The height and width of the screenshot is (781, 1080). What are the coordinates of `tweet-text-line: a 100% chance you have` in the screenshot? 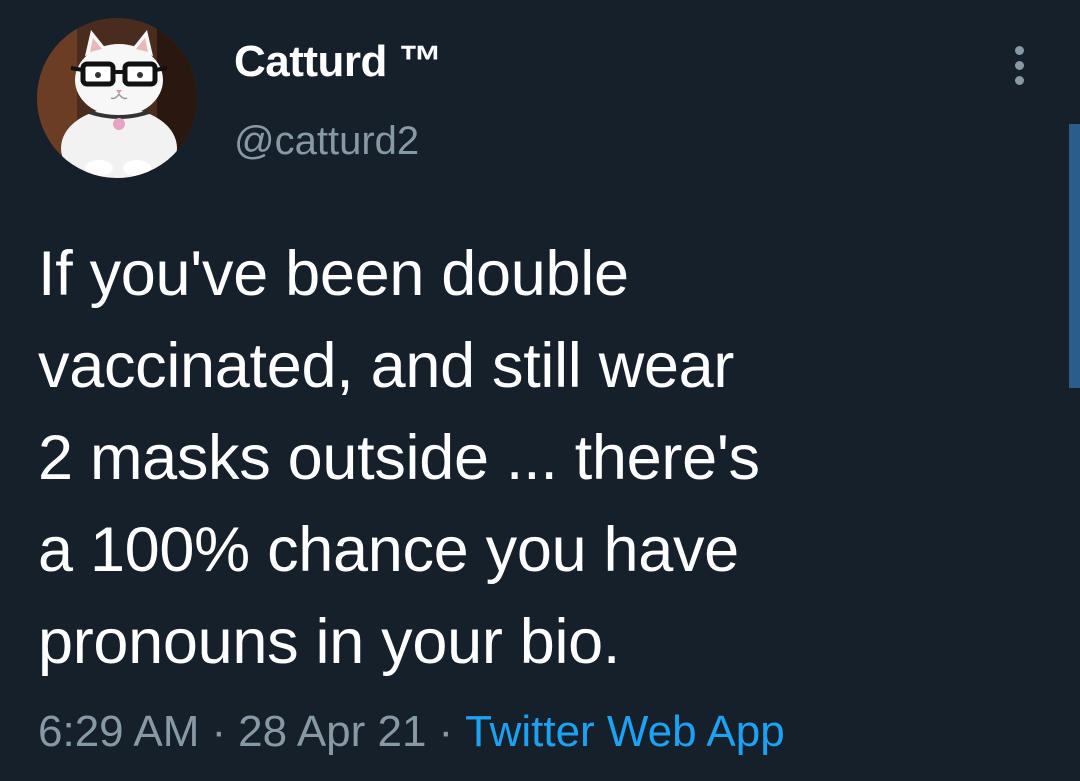 It's located at (388, 550).